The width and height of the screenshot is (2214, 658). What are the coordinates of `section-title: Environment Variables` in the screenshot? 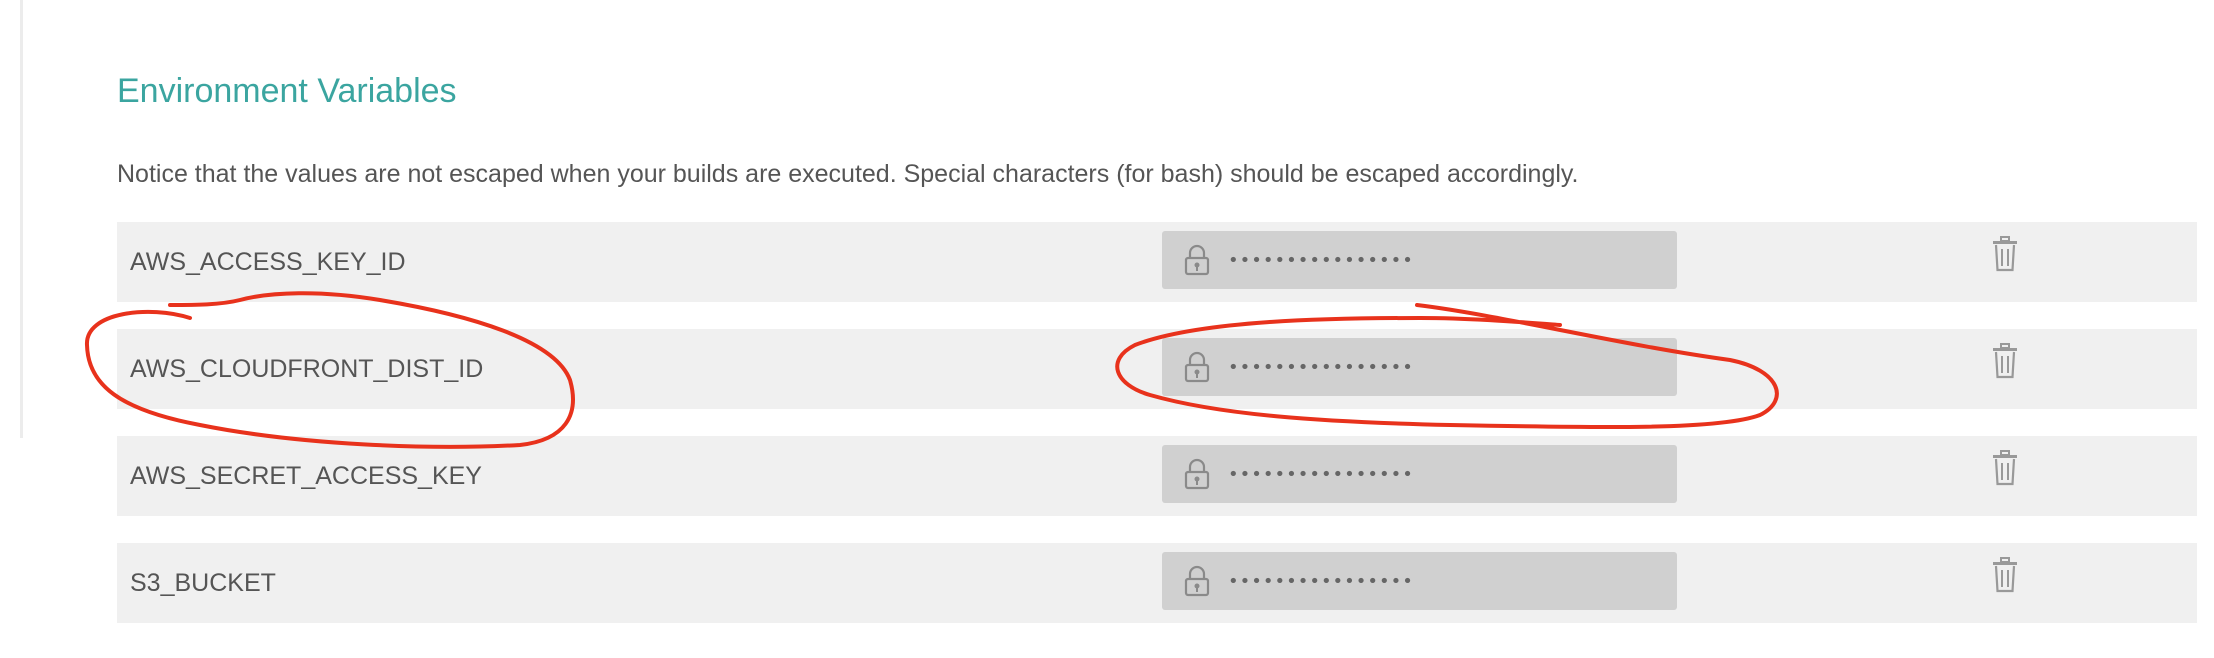 It's located at (287, 91).